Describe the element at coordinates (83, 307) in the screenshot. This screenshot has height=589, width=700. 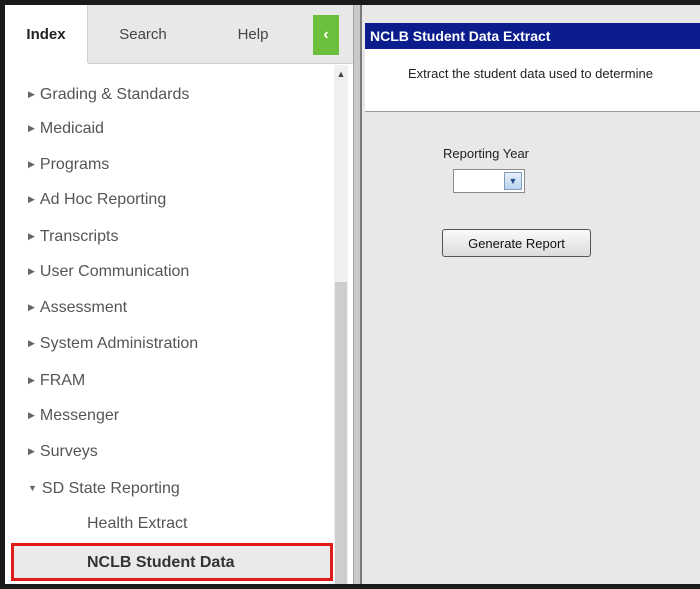
I see `tree-item-label: Assessment` at that location.